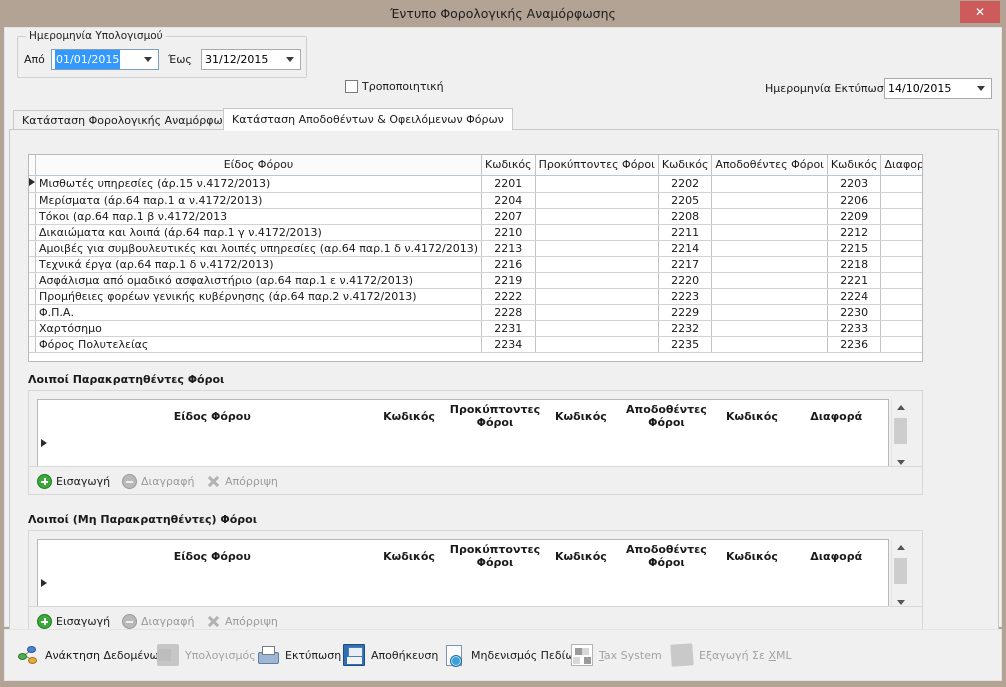  I want to click on cell-code-1: 2204, so click(508, 200).